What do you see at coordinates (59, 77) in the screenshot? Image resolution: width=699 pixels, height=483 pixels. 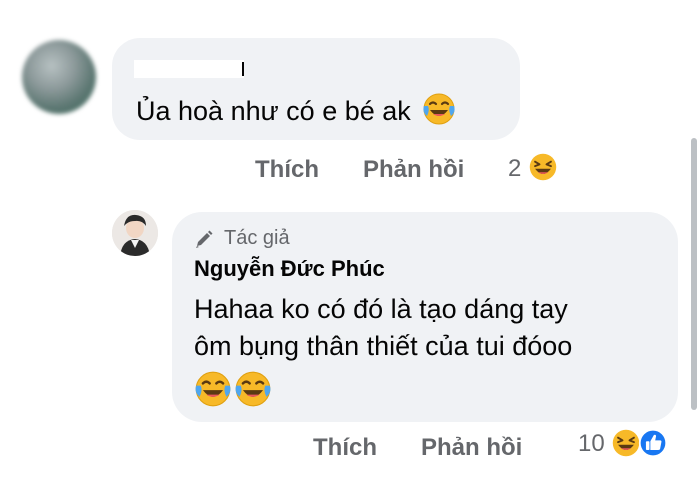 I see `commenter-avatar` at bounding box center [59, 77].